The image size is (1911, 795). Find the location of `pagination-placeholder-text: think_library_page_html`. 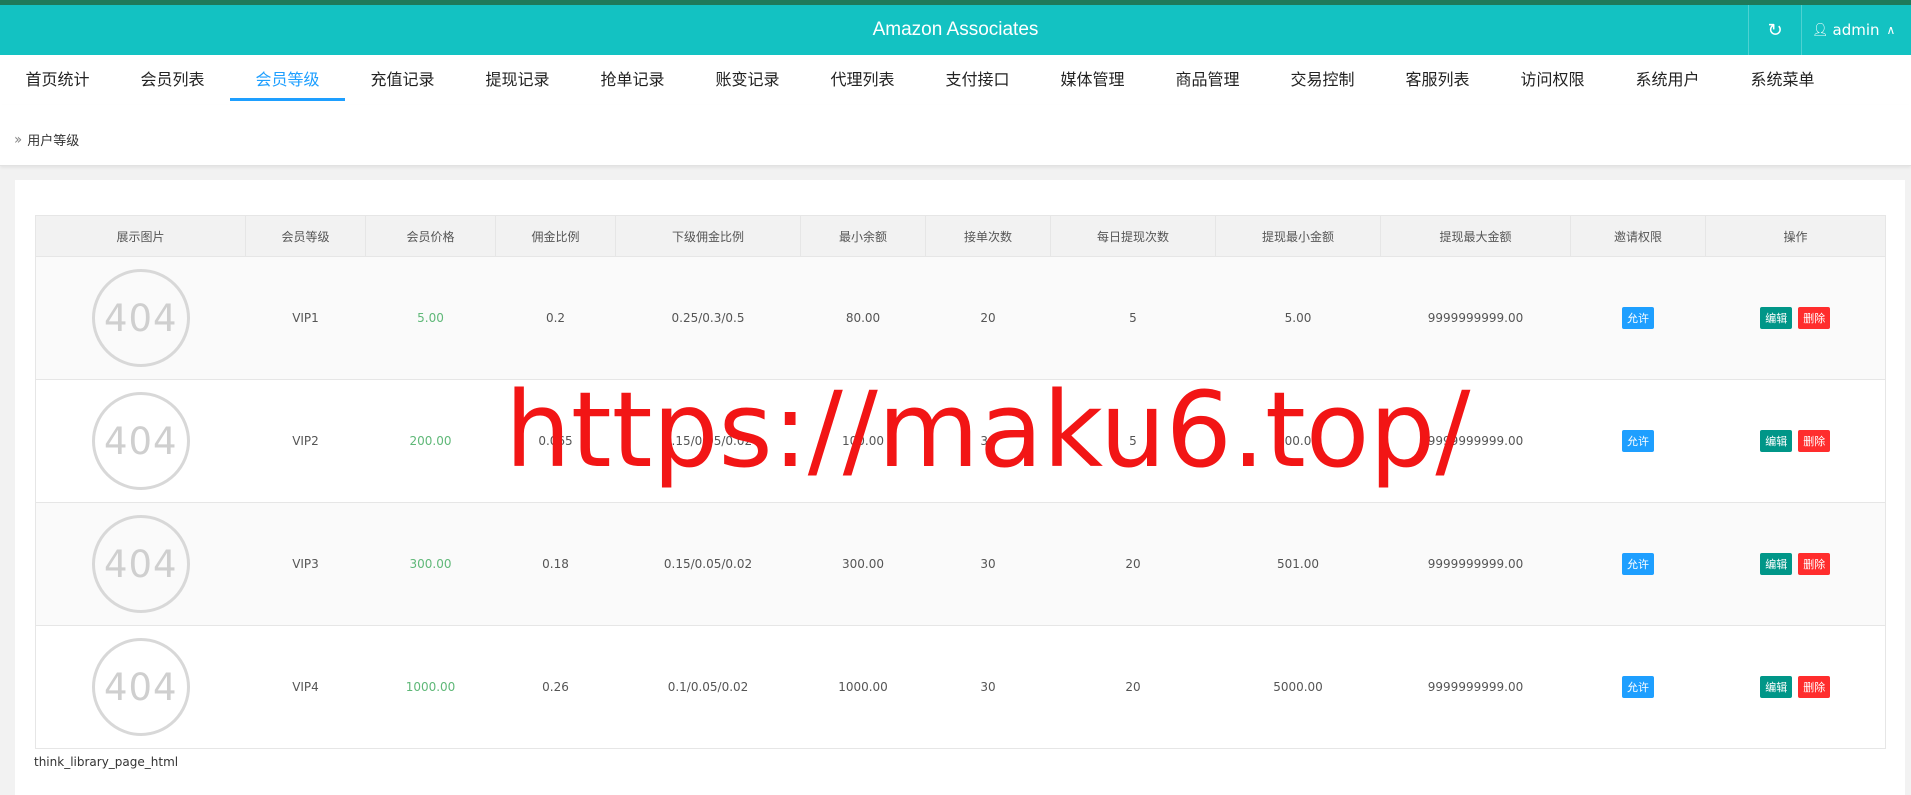

pagination-placeholder-text: think_library_page_html is located at coordinates (106, 762).